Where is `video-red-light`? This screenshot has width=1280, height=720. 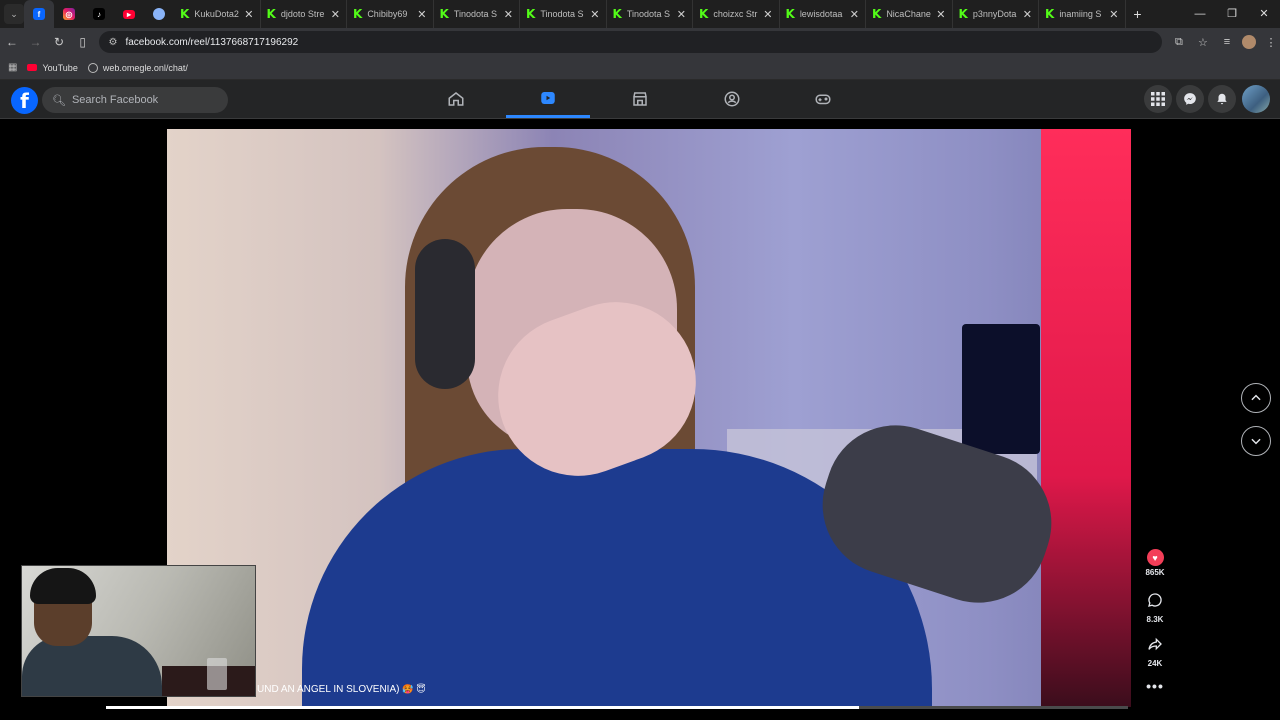
video-red-light is located at coordinates (1086, 418).